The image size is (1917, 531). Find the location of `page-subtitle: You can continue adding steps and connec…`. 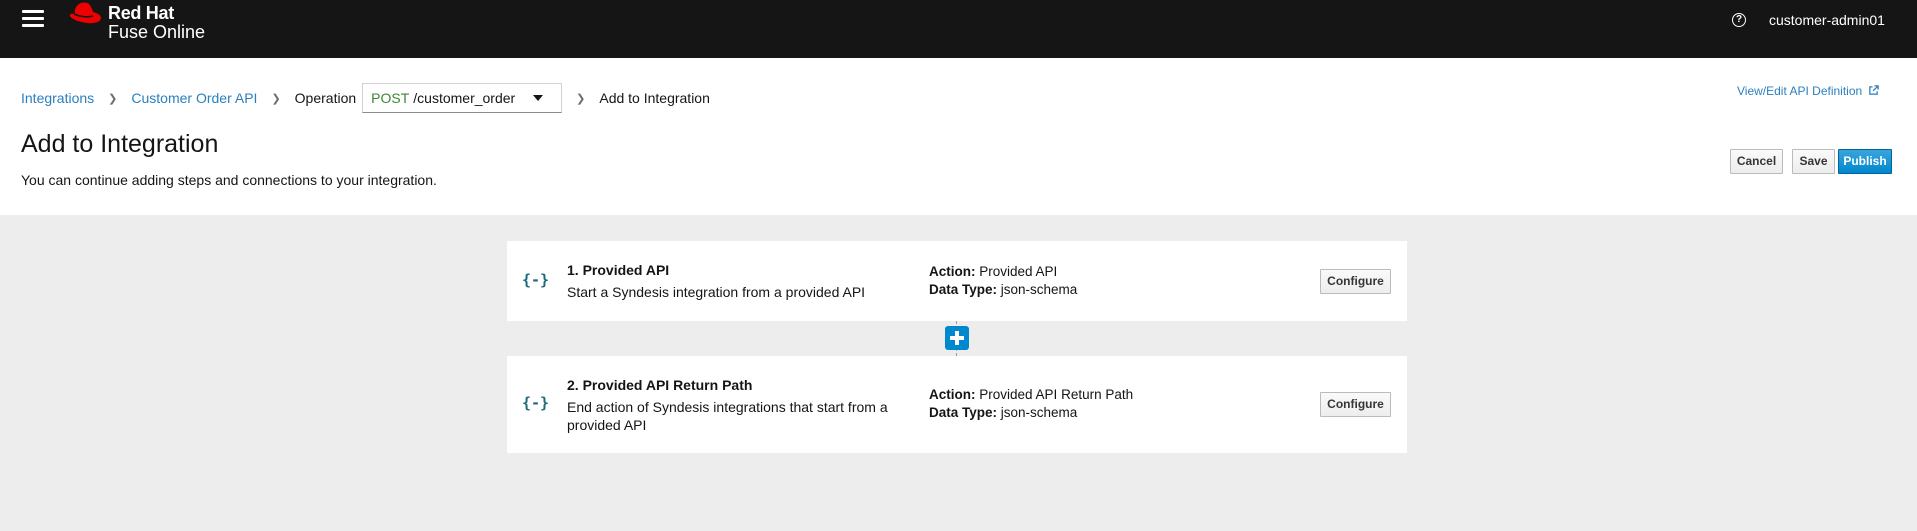

page-subtitle: You can continue adding steps and connec… is located at coordinates (229, 180).